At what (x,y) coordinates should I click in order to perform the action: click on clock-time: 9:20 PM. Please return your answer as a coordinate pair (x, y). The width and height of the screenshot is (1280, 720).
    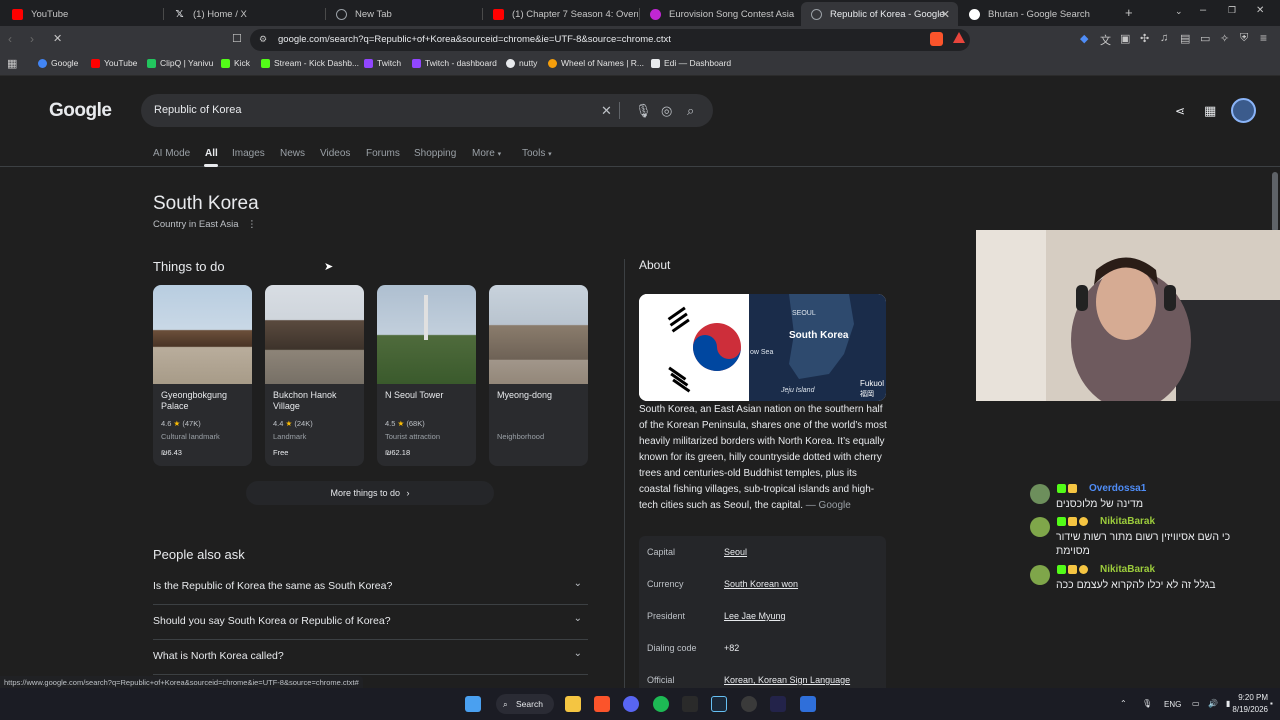
    Looking at the image, I should click on (1253, 697).